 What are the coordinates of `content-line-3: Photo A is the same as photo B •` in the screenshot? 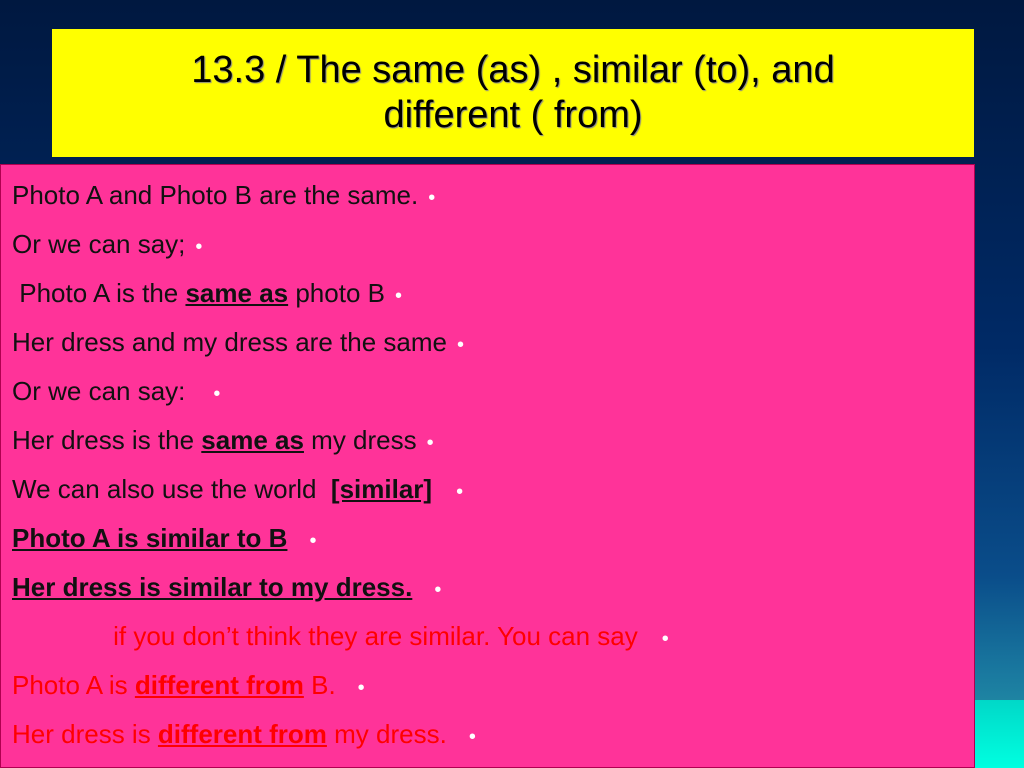 It's located at (207, 293).